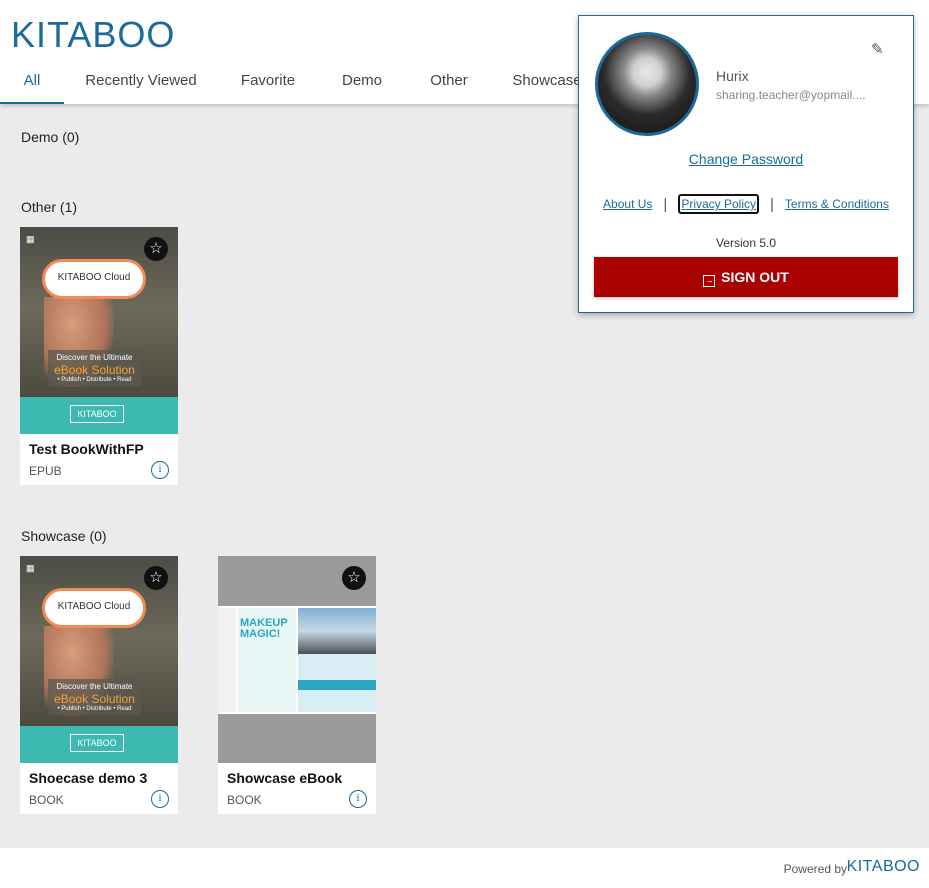 Image resolution: width=929 pixels, height=888 pixels. Describe the element at coordinates (337, 631) in the screenshot. I see `magazine-photo` at that location.